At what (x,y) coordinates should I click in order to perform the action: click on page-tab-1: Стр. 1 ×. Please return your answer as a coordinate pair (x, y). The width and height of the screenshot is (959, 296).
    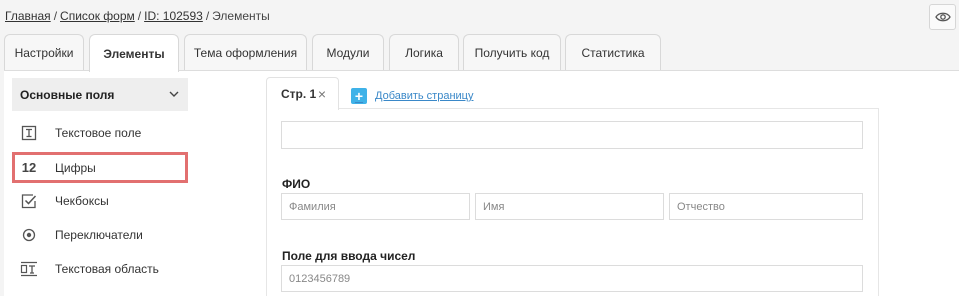
    Looking at the image, I should click on (302, 93).